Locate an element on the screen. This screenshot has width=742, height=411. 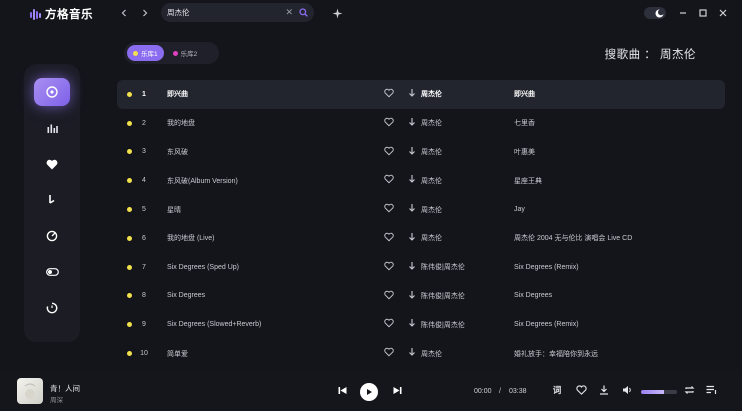
song-row: 5 星晴 周杰伦 Jay is located at coordinates (421, 209).